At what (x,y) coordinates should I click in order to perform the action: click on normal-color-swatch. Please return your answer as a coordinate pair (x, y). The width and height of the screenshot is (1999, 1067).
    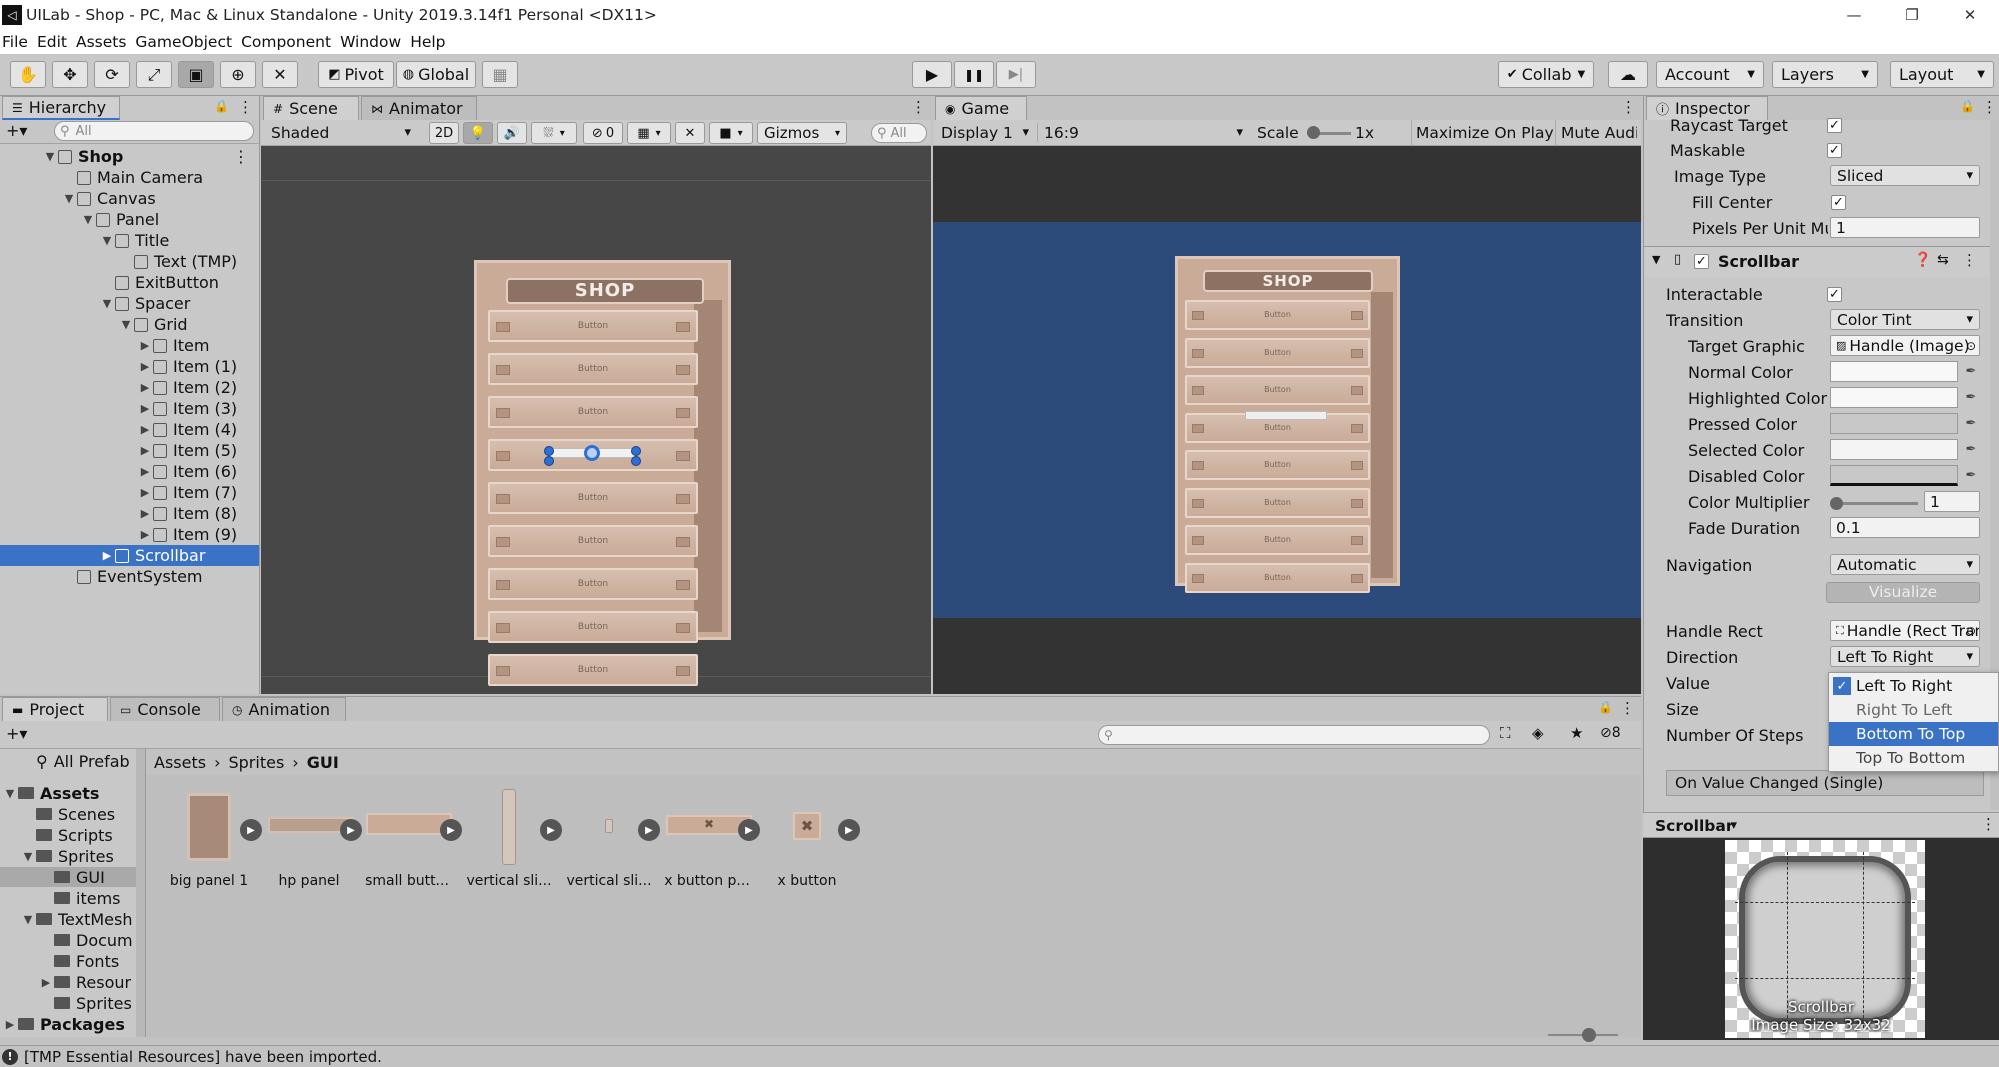
    Looking at the image, I should click on (1894, 371).